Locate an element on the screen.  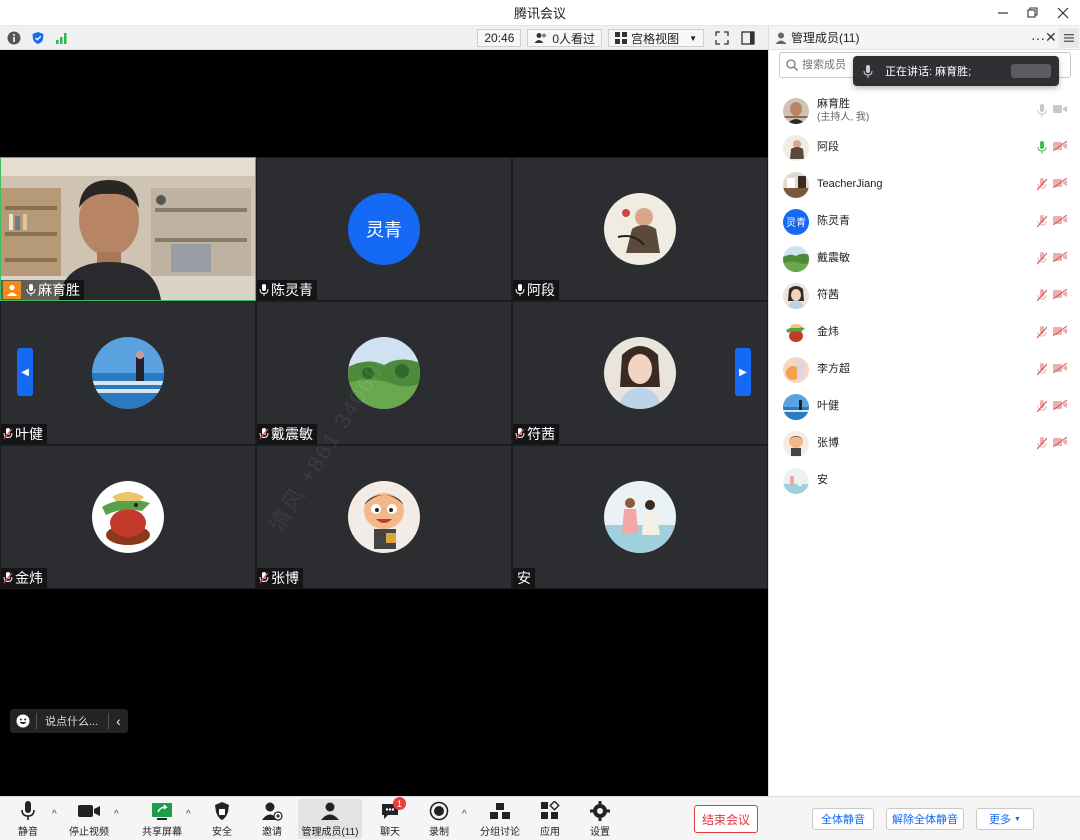
panel-menu-icon is located at coordinates (1069, 38).